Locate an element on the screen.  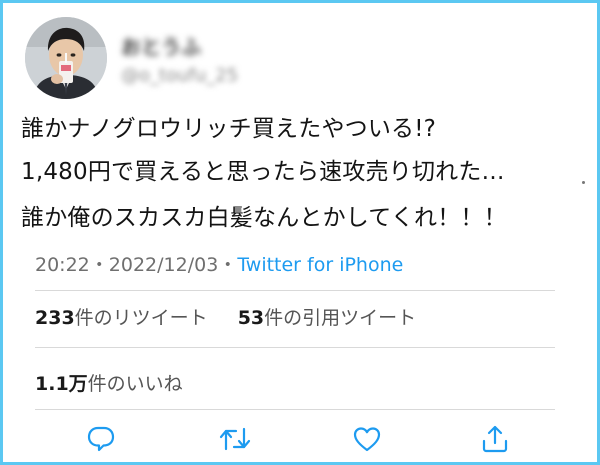
retweets-count: 233 is located at coordinates (55, 318).